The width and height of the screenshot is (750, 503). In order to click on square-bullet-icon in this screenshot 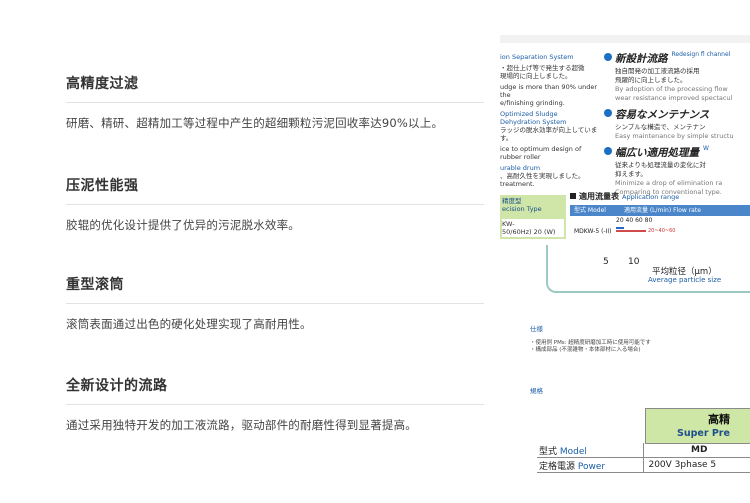, I will do `click(573, 196)`.